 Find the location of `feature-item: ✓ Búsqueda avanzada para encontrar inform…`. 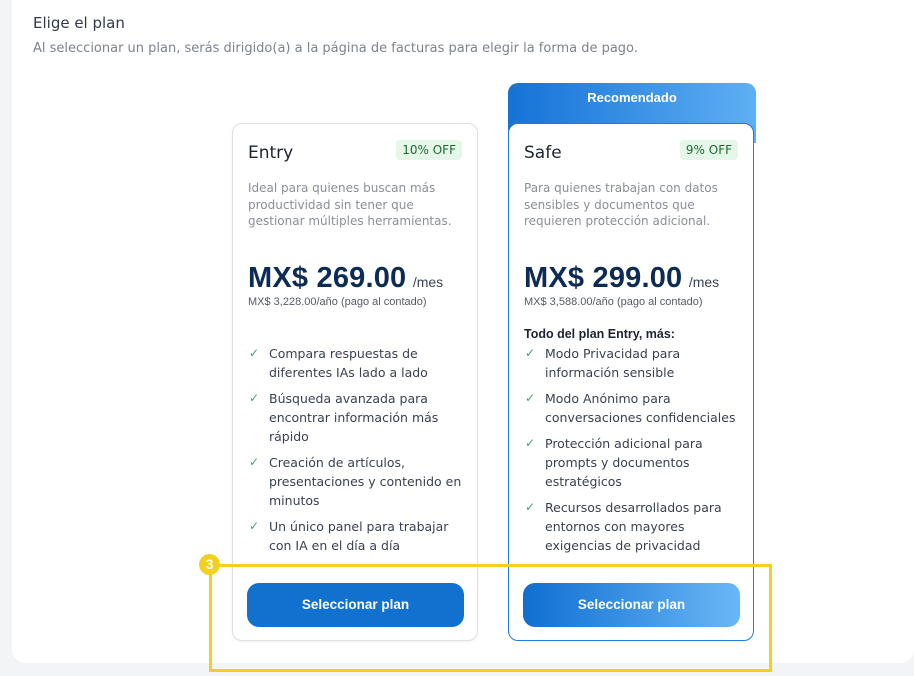

feature-item: ✓ Búsqueda avanzada para encontrar inform… is located at coordinates (357, 417).